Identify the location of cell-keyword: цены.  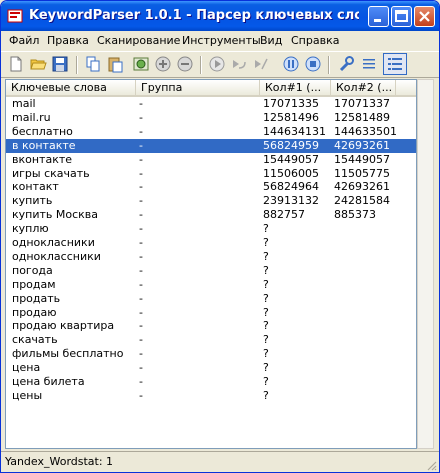
(27, 395).